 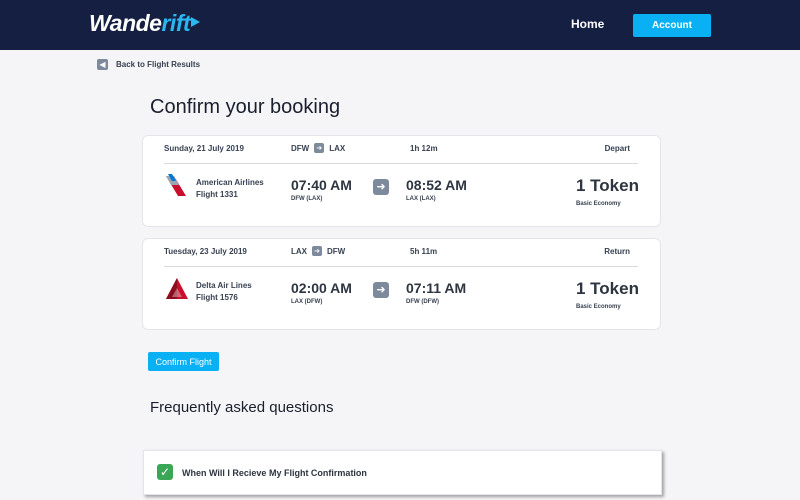 I want to click on airline-name: Delta Air Lines, so click(x=224, y=285).